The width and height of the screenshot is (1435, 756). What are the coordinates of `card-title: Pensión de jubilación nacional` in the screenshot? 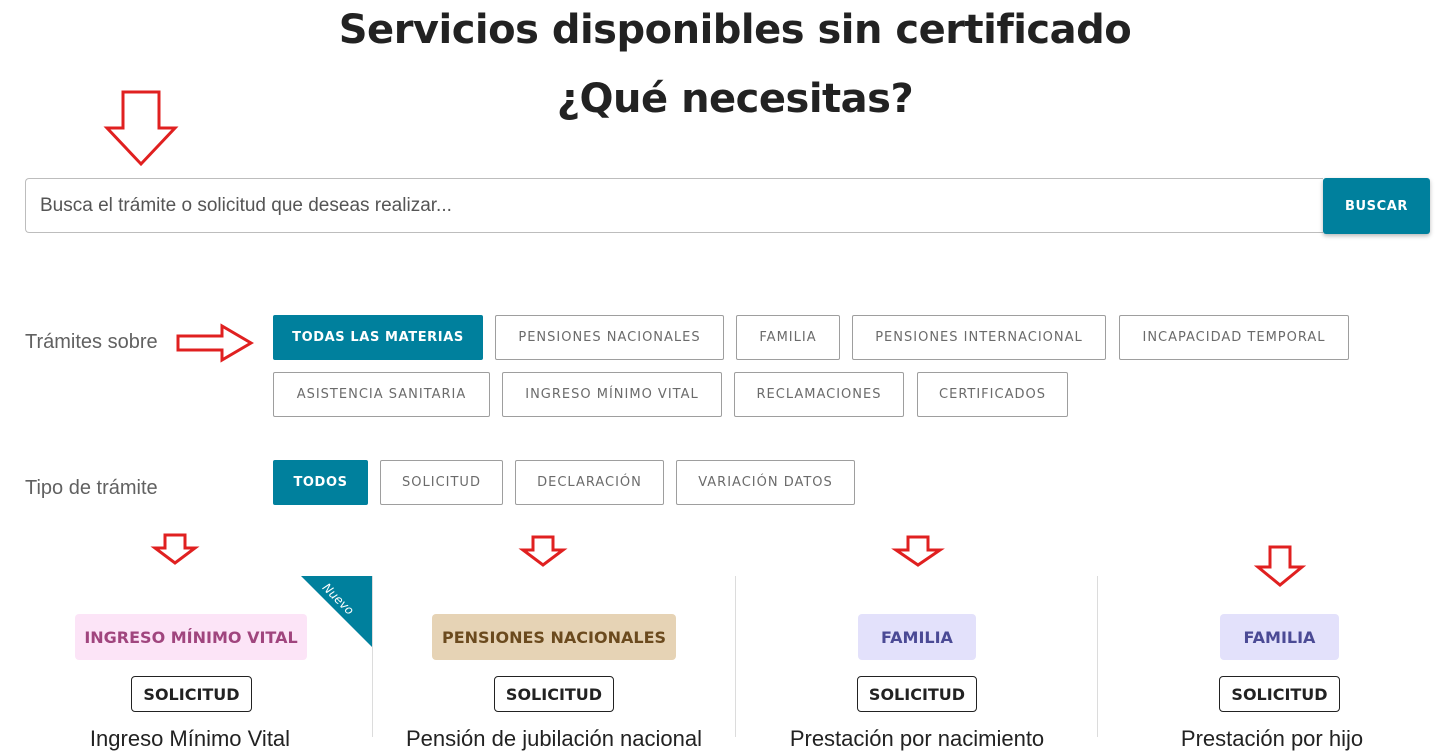 It's located at (554, 741).